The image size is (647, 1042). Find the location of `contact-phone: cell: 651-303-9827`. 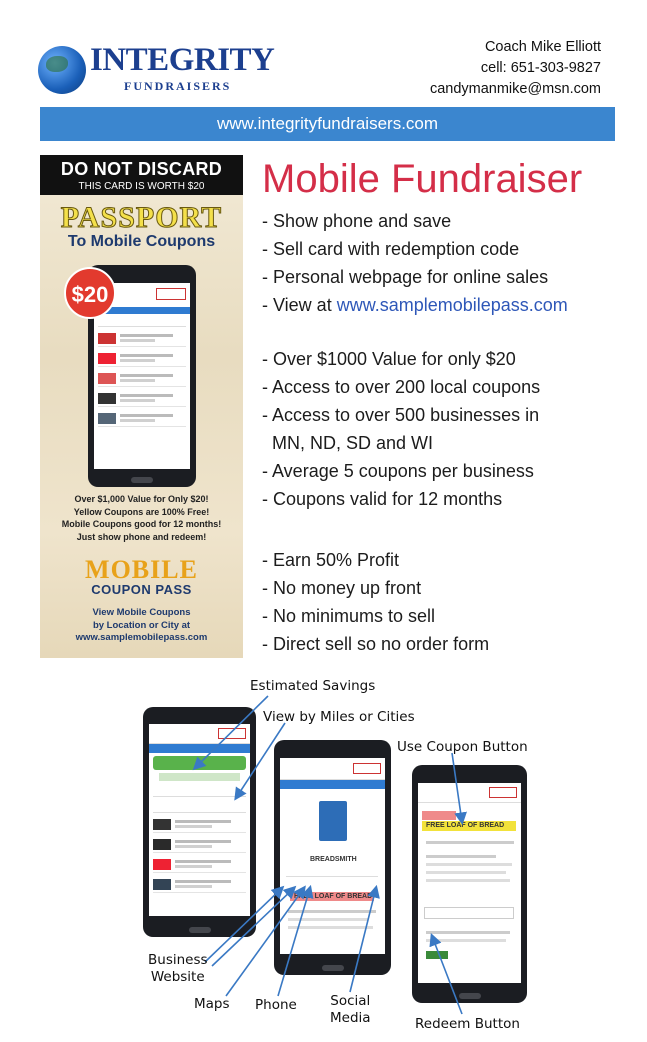

contact-phone: cell: 651-303-9827 is located at coordinates (540, 68).